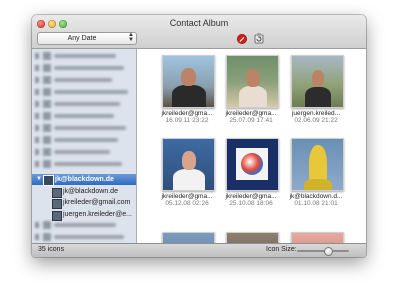  Describe the element at coordinates (187, 203) in the screenshot. I see `photo-date: 05.12.08 02:26` at that location.